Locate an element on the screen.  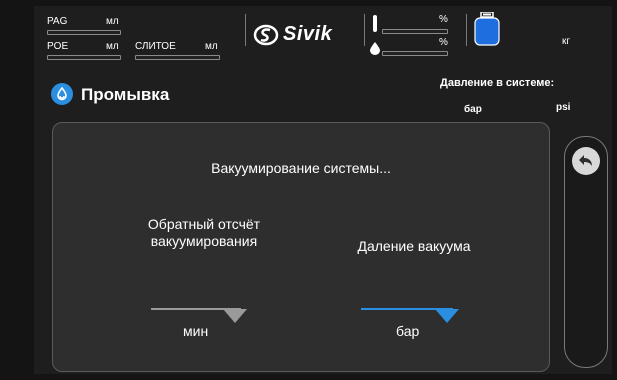
back-arrow-icon is located at coordinates (585, 160).